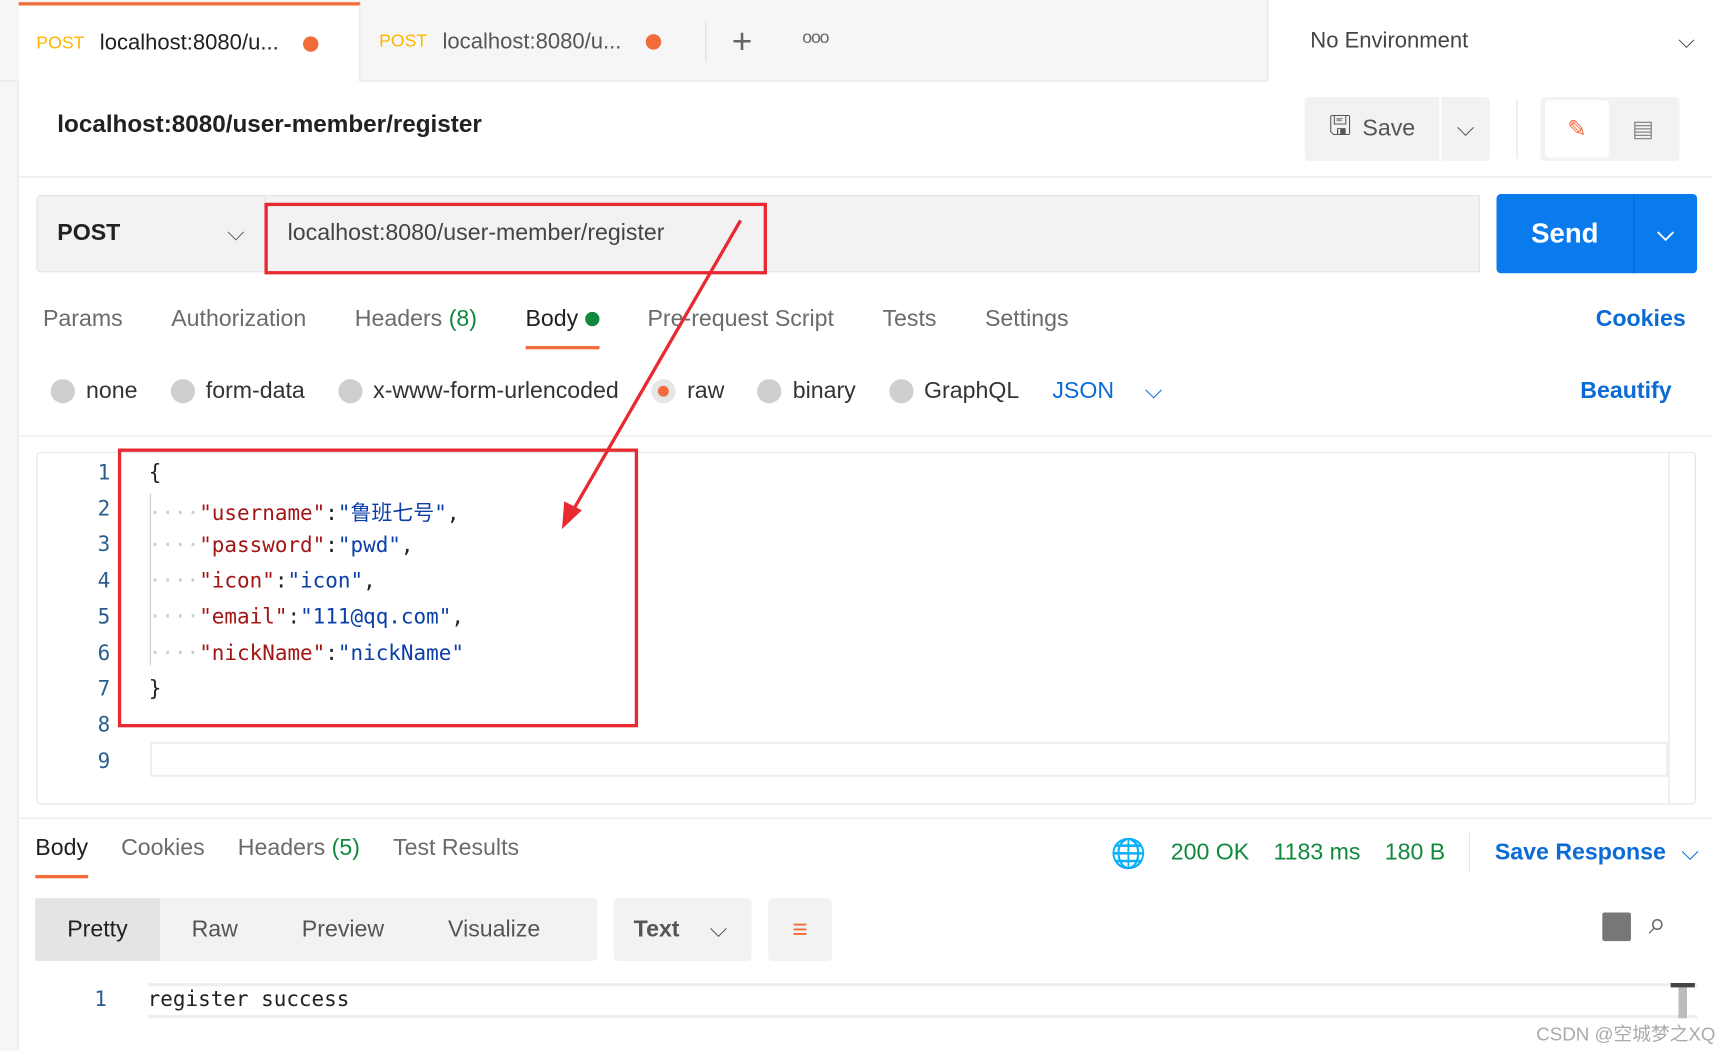 The image size is (1728, 1051). What do you see at coordinates (100, 999) in the screenshot?
I see `line-number: 1` at bounding box center [100, 999].